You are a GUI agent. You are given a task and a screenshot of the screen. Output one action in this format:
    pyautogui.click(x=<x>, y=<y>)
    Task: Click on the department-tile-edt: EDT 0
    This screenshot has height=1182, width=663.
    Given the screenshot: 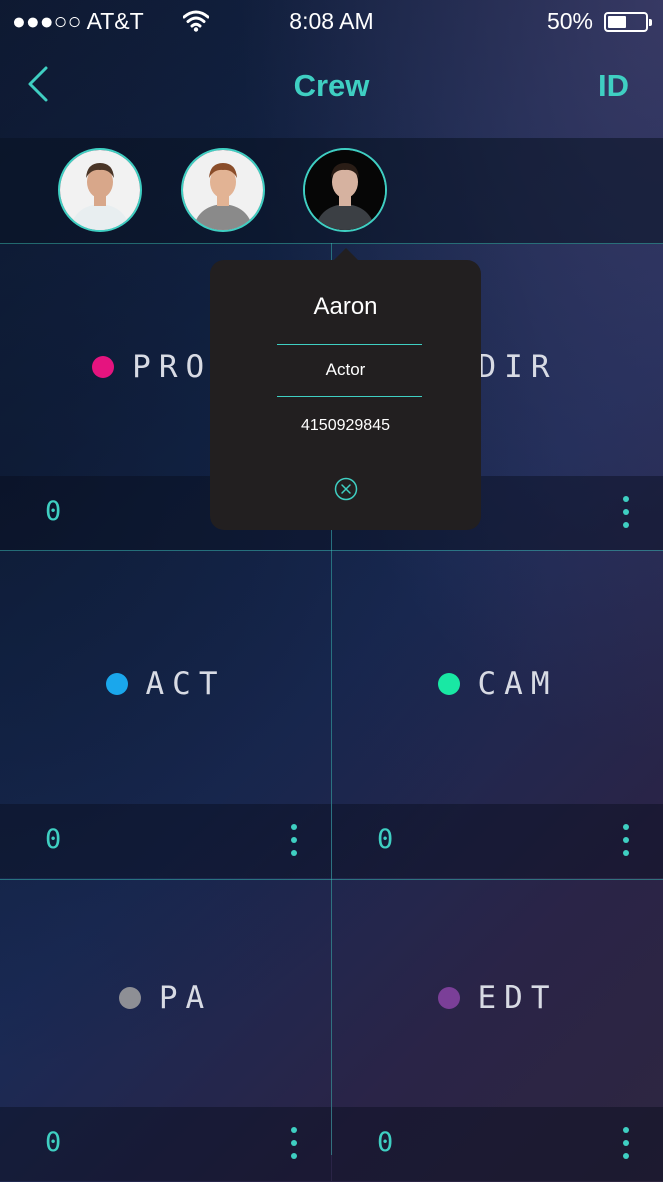 What is the action you would take?
    pyautogui.click(x=497, y=1031)
    